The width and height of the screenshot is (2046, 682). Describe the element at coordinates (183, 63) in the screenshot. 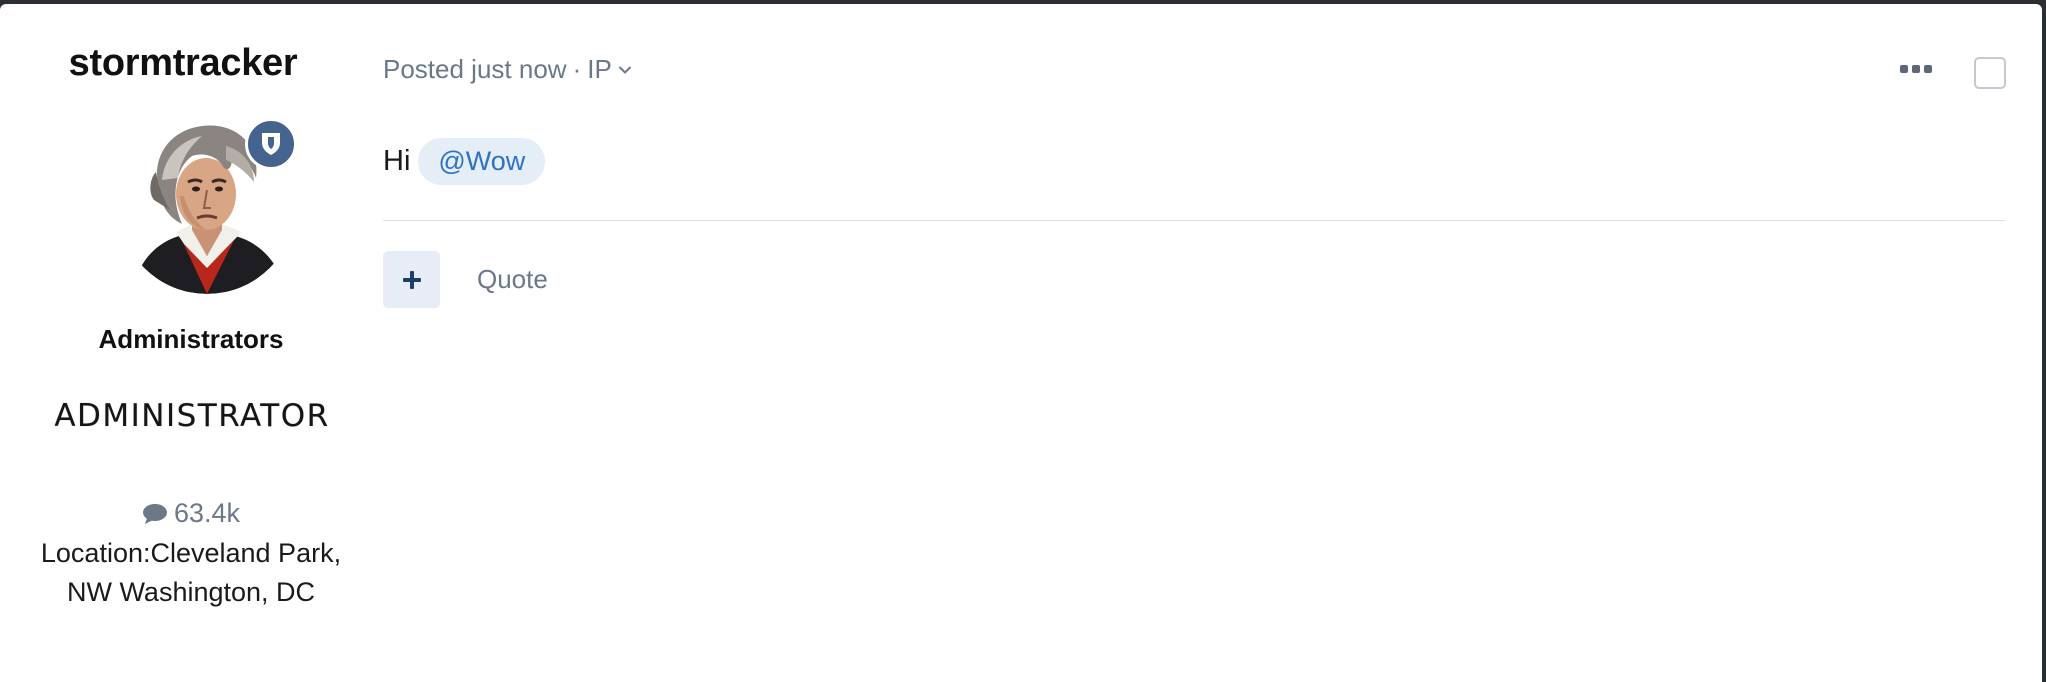

I see `author-username: stormtracker` at that location.